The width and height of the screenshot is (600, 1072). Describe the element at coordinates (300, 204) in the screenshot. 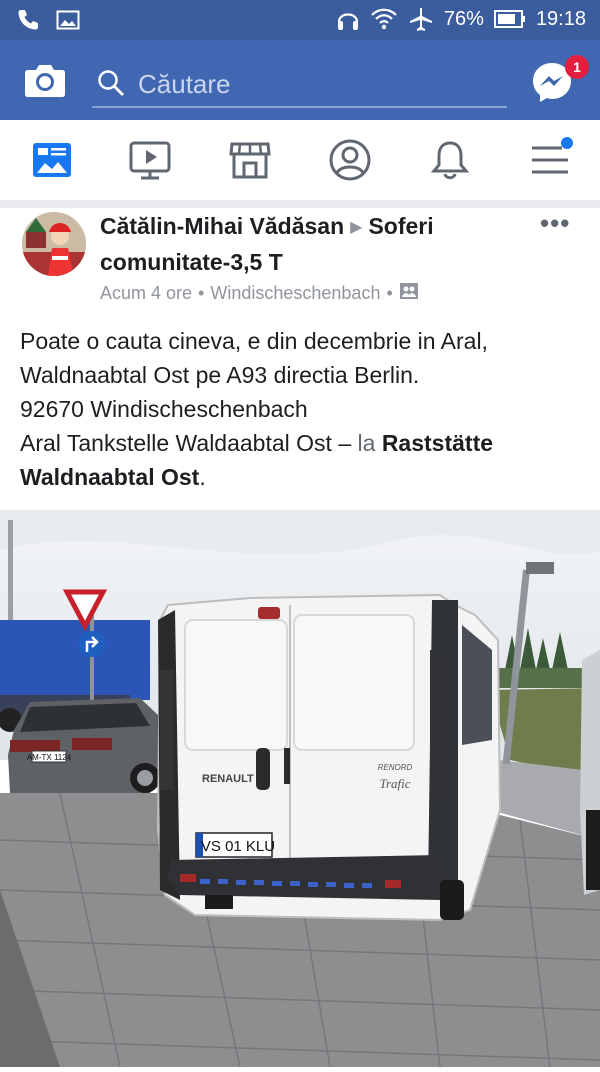

I see `feed-divider` at that location.